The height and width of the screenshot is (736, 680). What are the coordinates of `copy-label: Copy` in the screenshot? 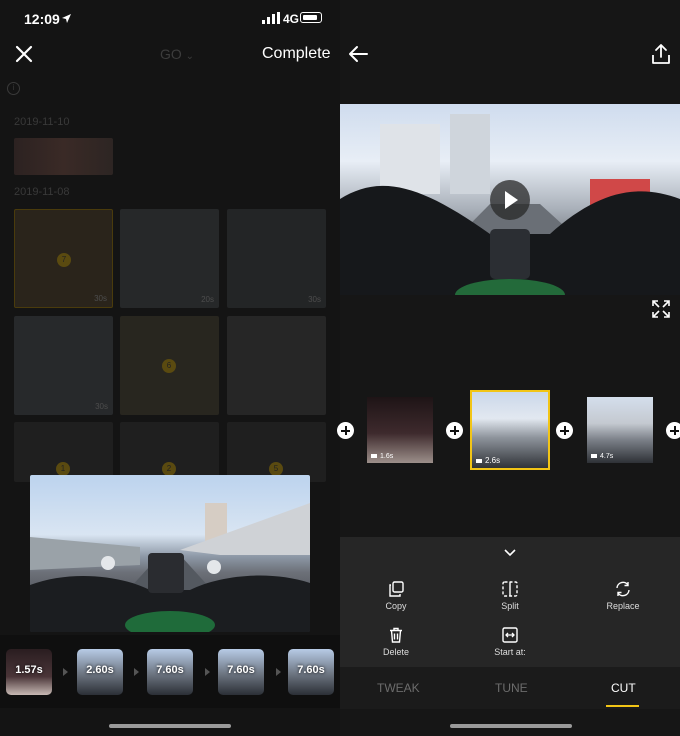 It's located at (396, 606).